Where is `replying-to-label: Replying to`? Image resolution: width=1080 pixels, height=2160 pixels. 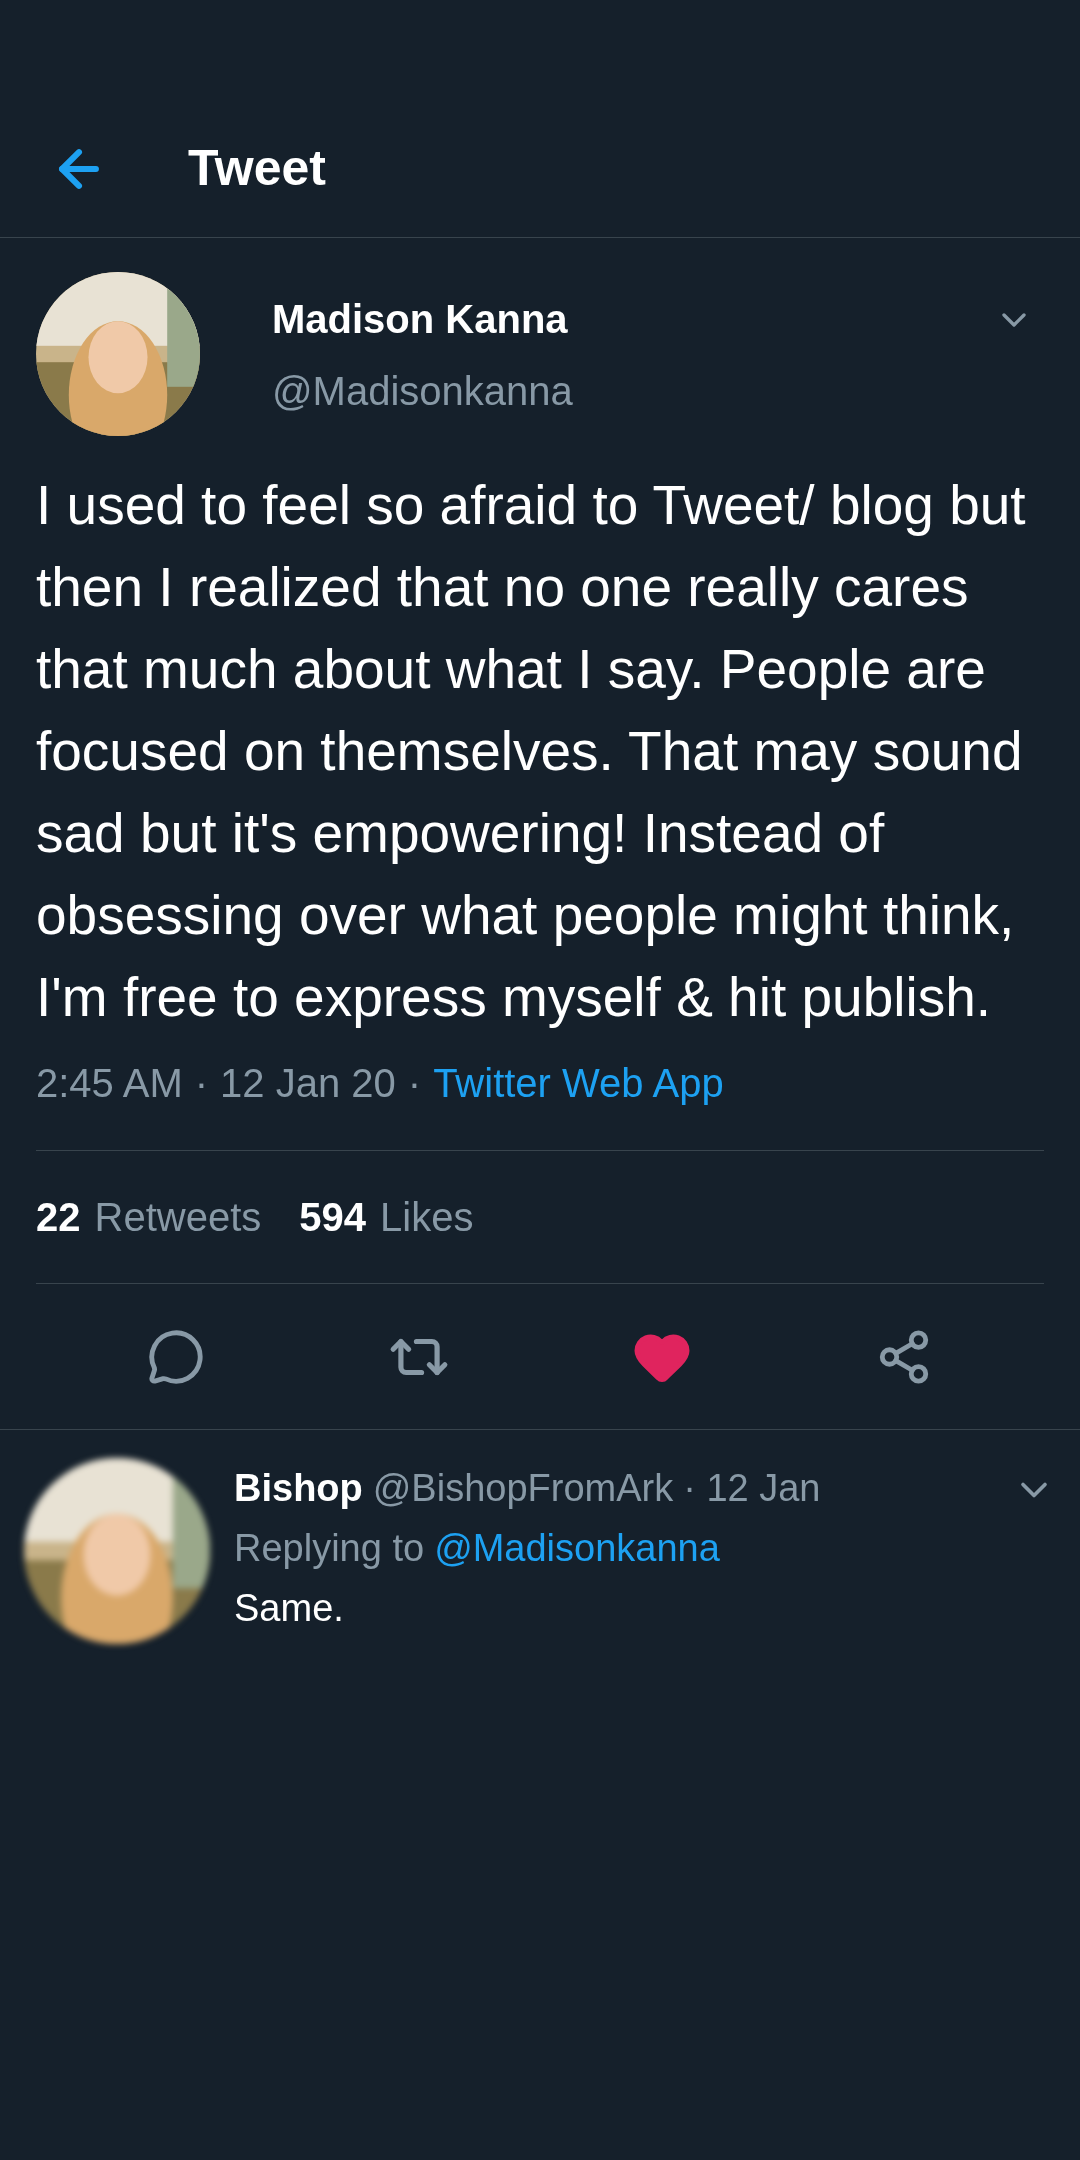
replying-to-label: Replying to is located at coordinates (329, 1548).